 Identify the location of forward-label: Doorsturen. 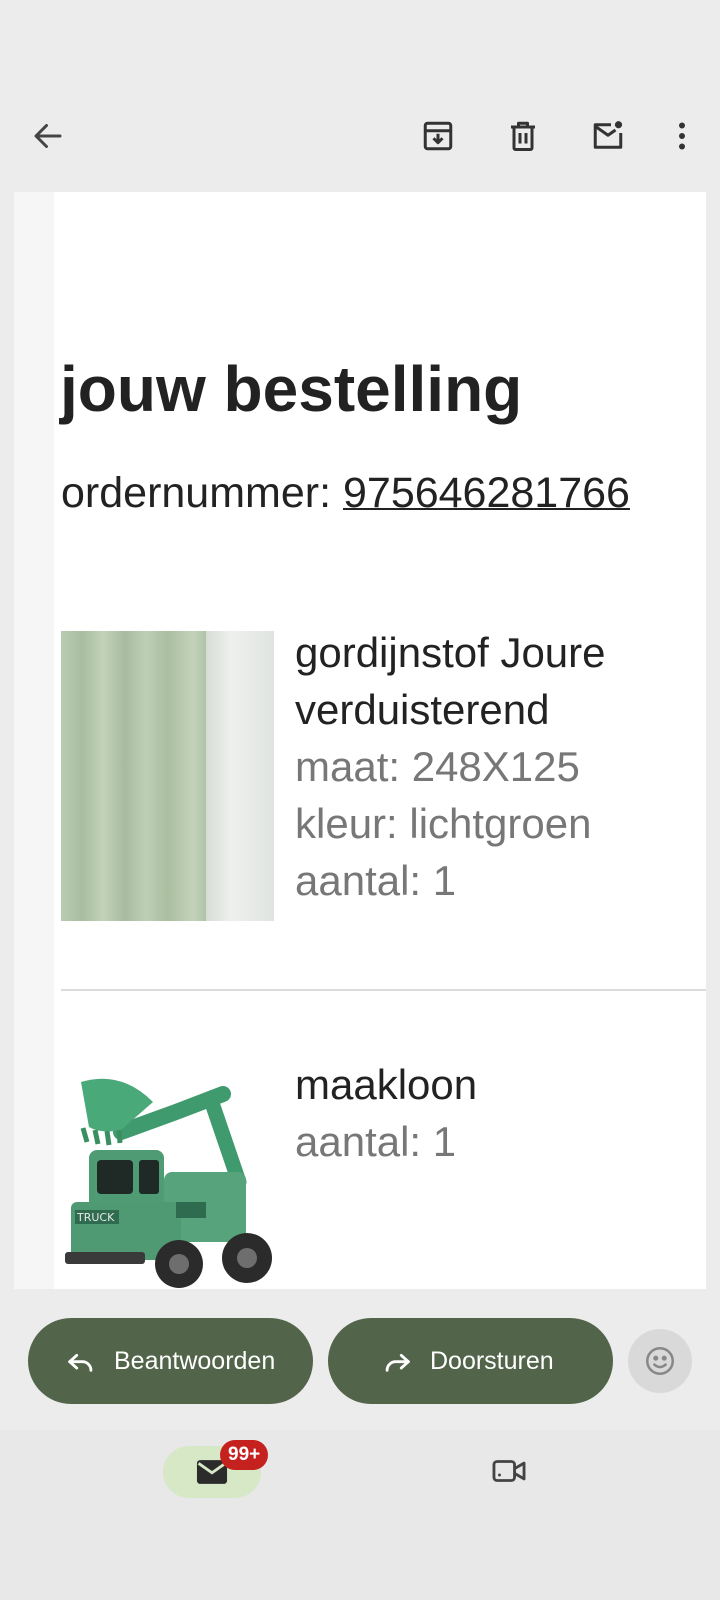
(492, 1360).